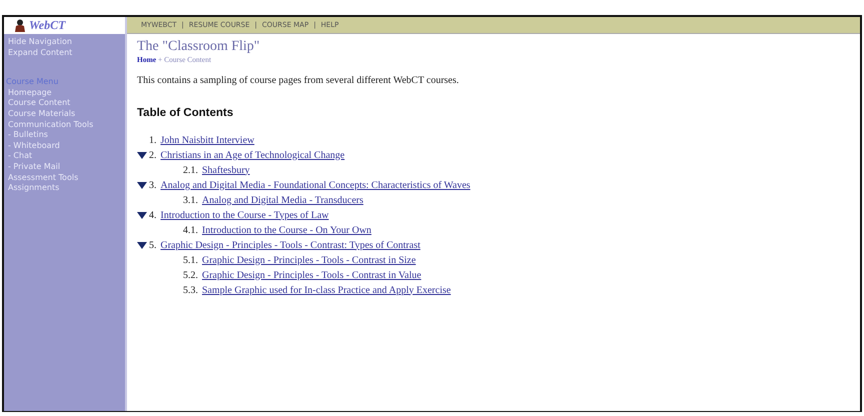 The height and width of the screenshot is (416, 864). Describe the element at coordinates (152, 185) in the screenshot. I see `item-number: 3.` at that location.